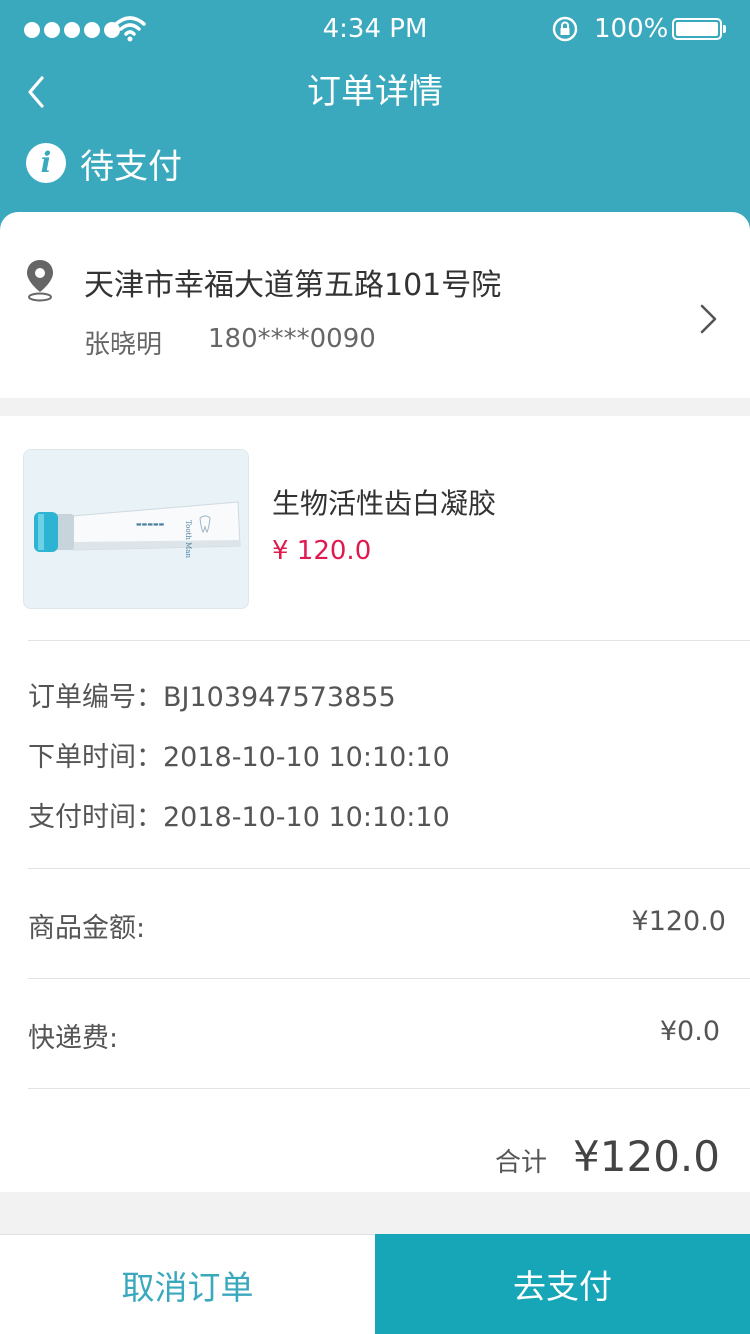 This screenshot has height=1334, width=750. Describe the element at coordinates (87, 928) in the screenshot. I see `goods-amount-label: 商品金额:` at that location.